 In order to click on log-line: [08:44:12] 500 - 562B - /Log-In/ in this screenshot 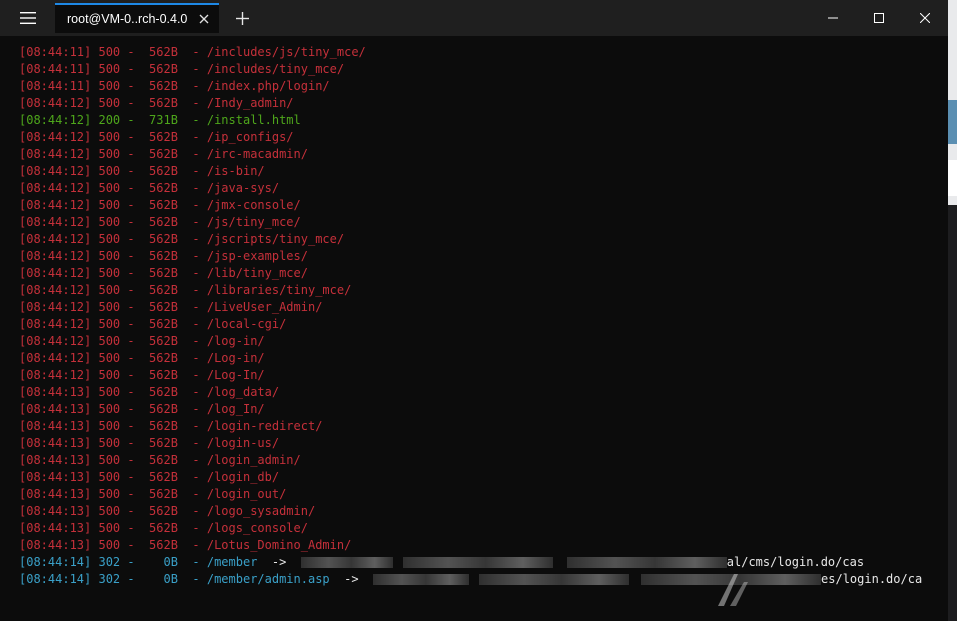, I will do `click(142, 375)`.